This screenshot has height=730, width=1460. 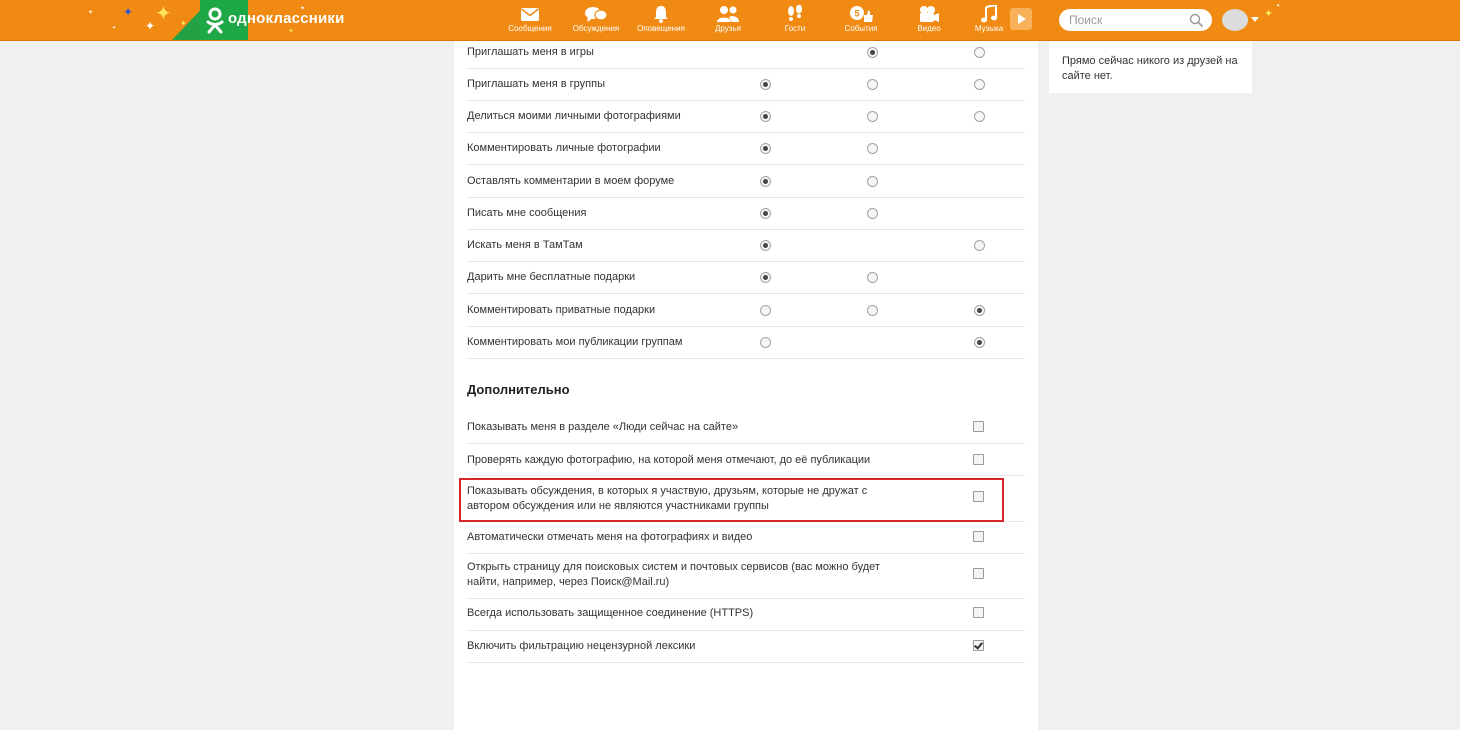 I want to click on video-camera-icon, so click(x=929, y=14).